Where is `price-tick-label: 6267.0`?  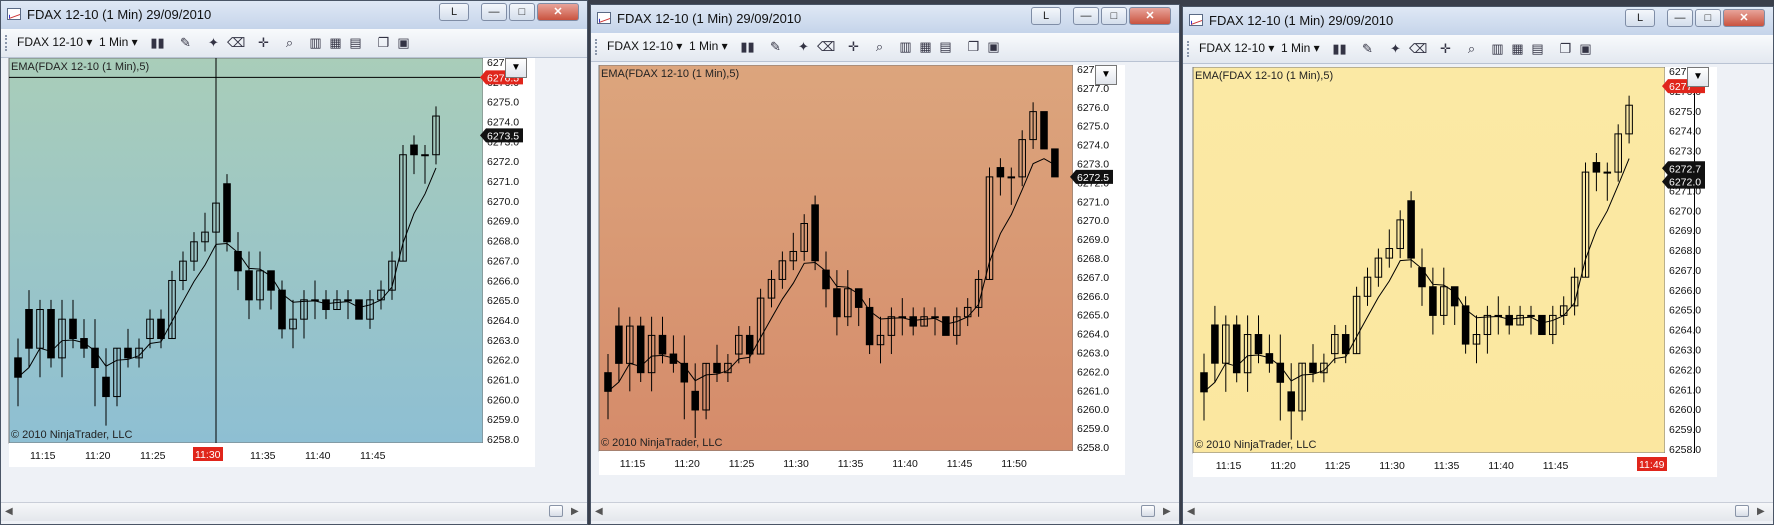
price-tick-label: 6267.0 is located at coordinates (1093, 278).